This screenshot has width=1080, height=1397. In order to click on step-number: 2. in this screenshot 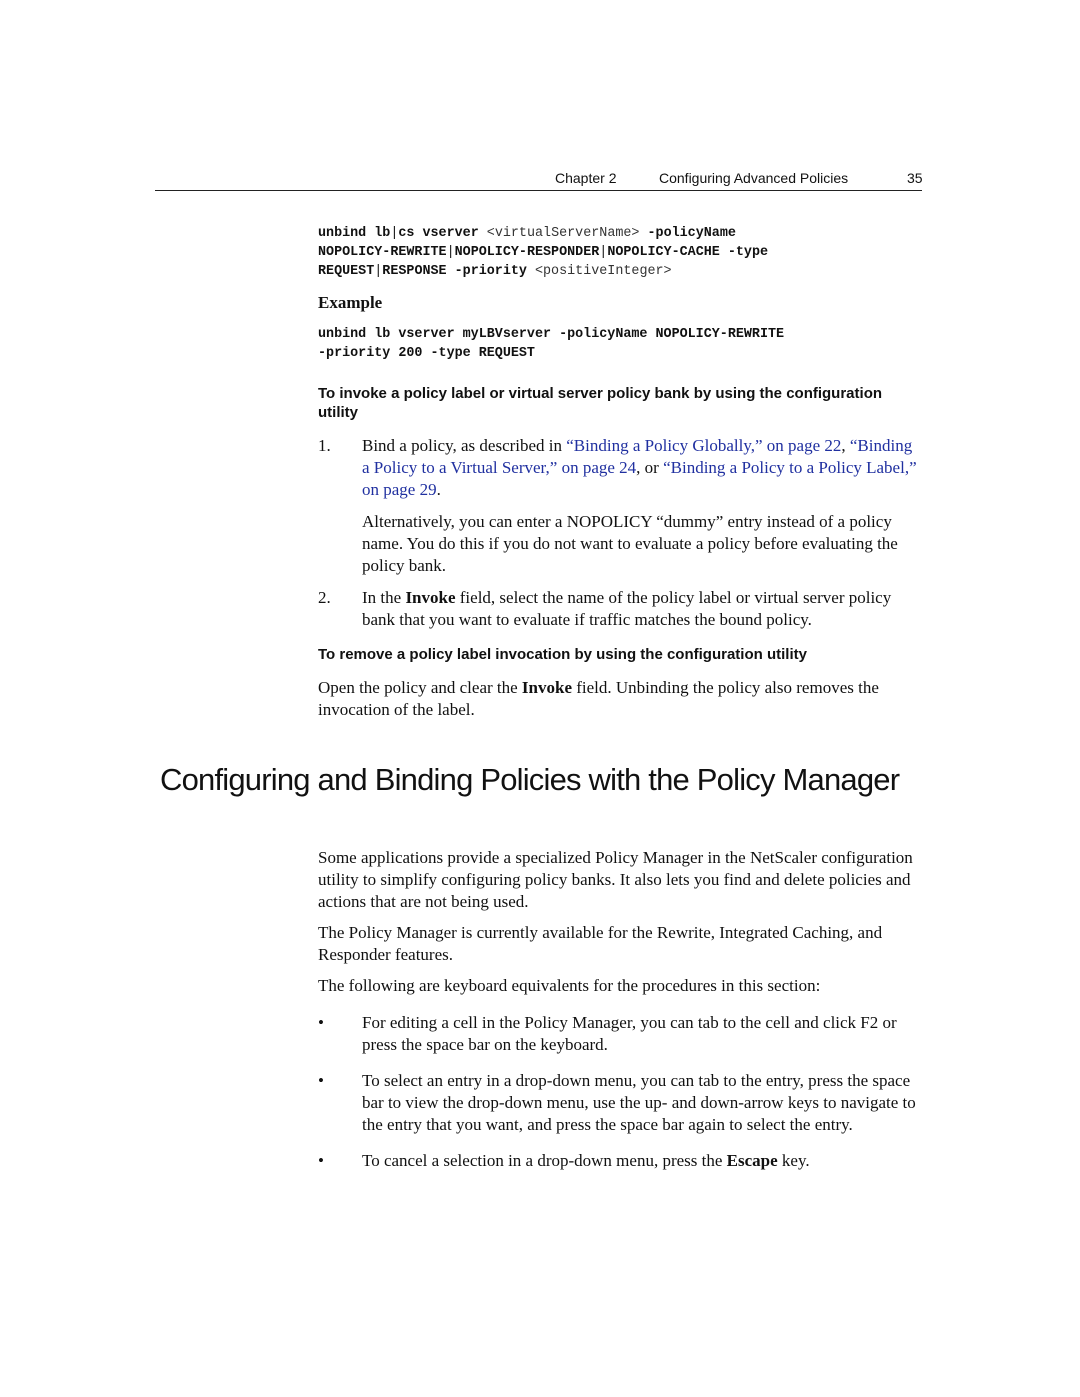, I will do `click(324, 597)`.